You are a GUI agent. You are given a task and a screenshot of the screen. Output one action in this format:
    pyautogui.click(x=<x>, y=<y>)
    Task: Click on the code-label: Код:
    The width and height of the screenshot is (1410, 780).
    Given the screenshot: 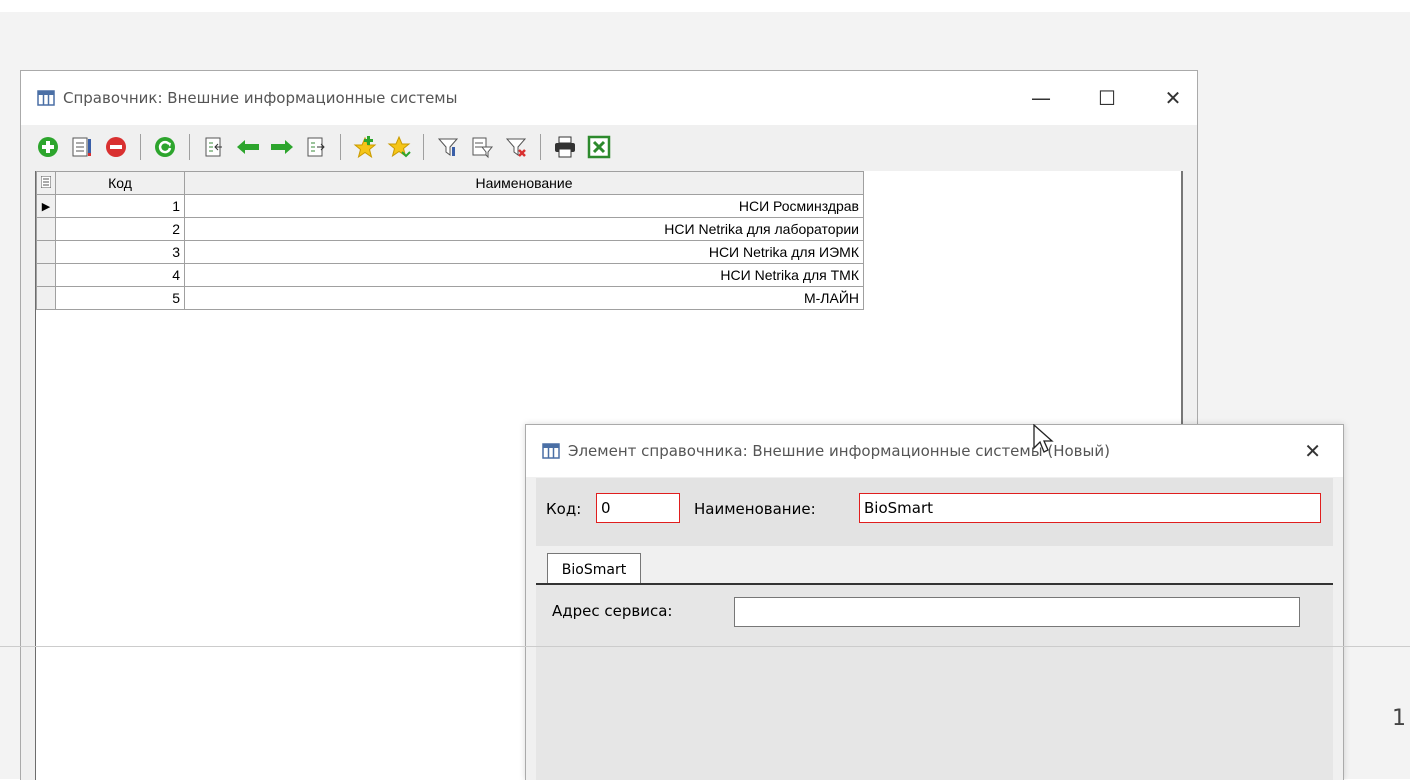 What is the action you would take?
    pyautogui.click(x=564, y=509)
    